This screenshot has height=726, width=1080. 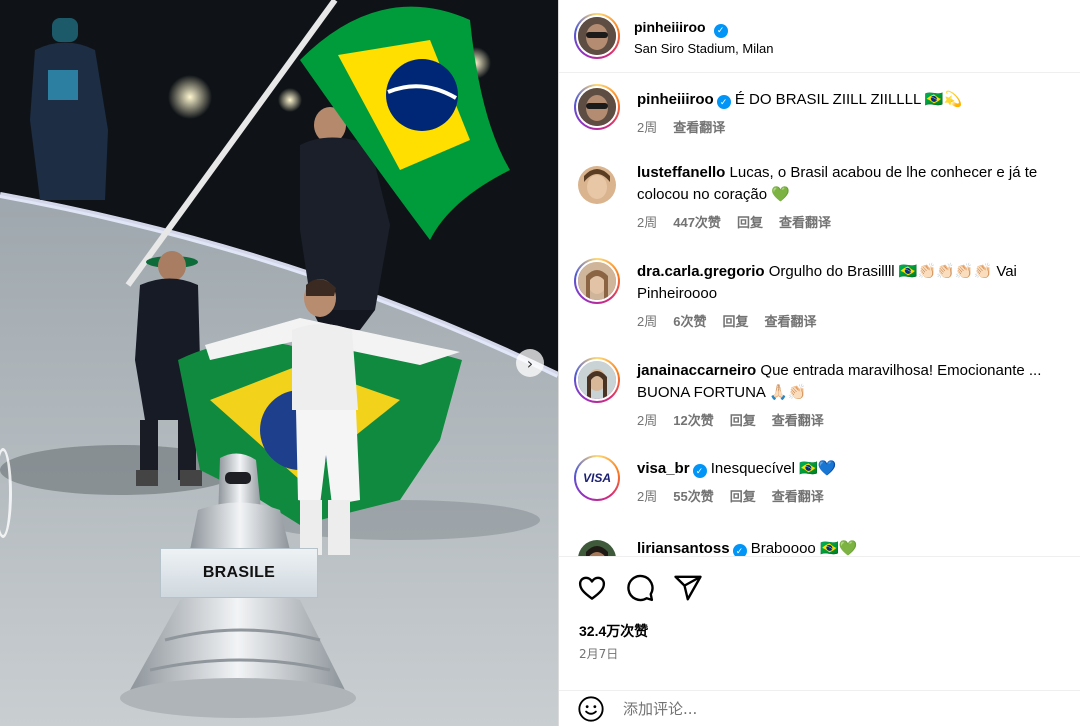 I want to click on commenter-avatar: VISA, so click(x=597, y=478).